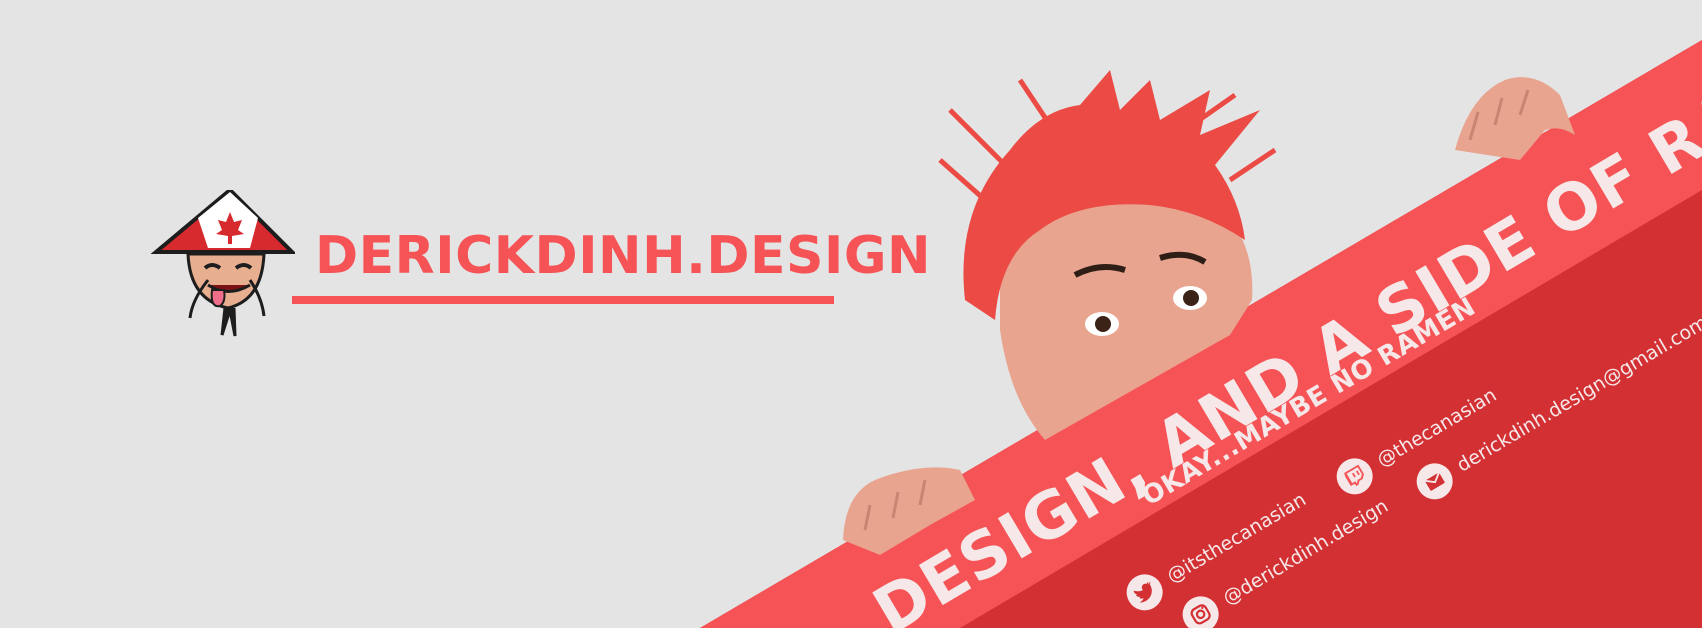  What do you see at coordinates (563, 300) in the screenshot?
I see `title-underline` at bounding box center [563, 300].